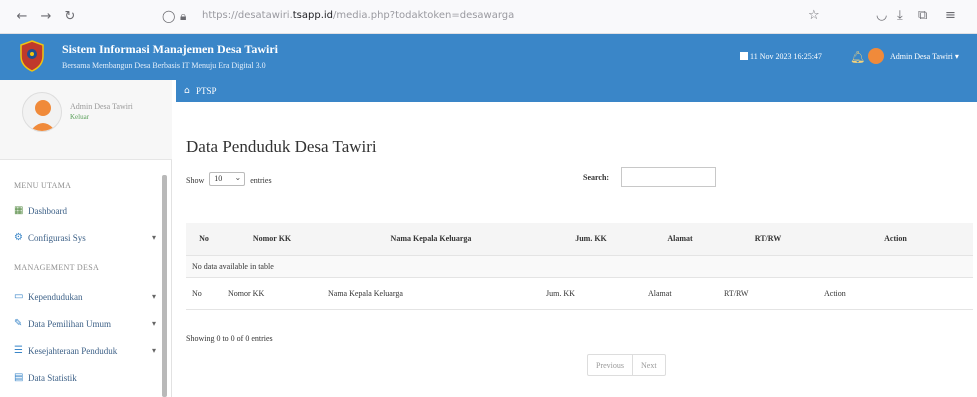 The width and height of the screenshot is (977, 397). Describe the element at coordinates (79, 117) in the screenshot. I see `logout-link: Keluar` at that location.